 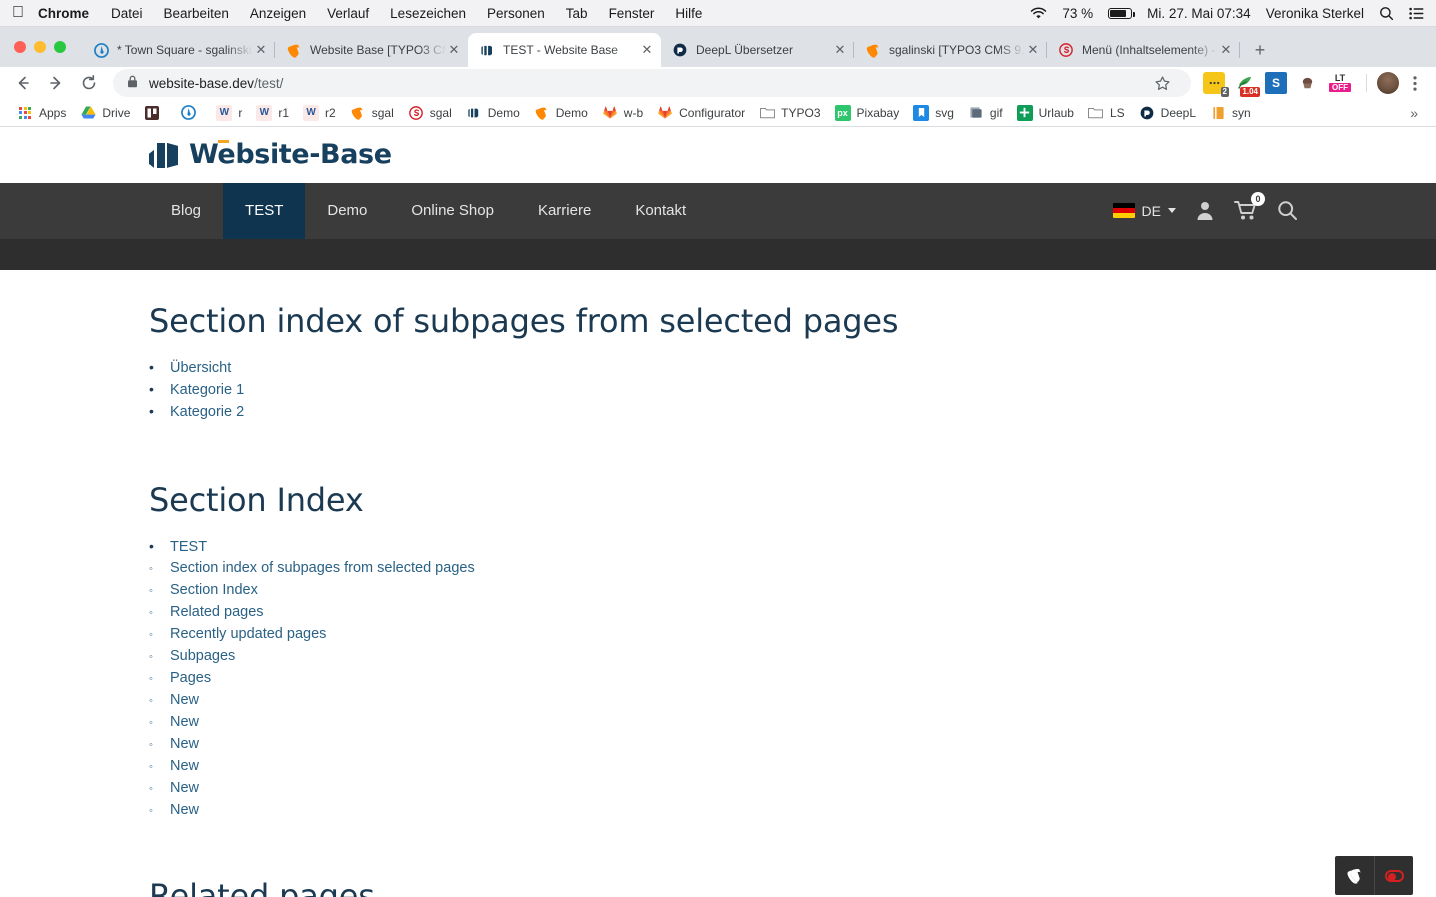 What do you see at coordinates (1249, 206) in the screenshot?
I see `shopping-cart-icon: 0` at bounding box center [1249, 206].